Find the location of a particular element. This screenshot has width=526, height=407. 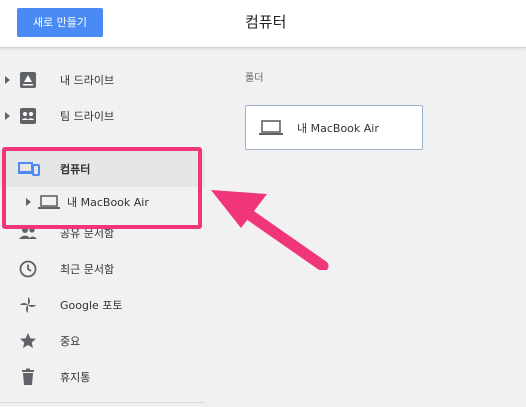

sidebar-item-label: 휴지통 is located at coordinates (75, 377).